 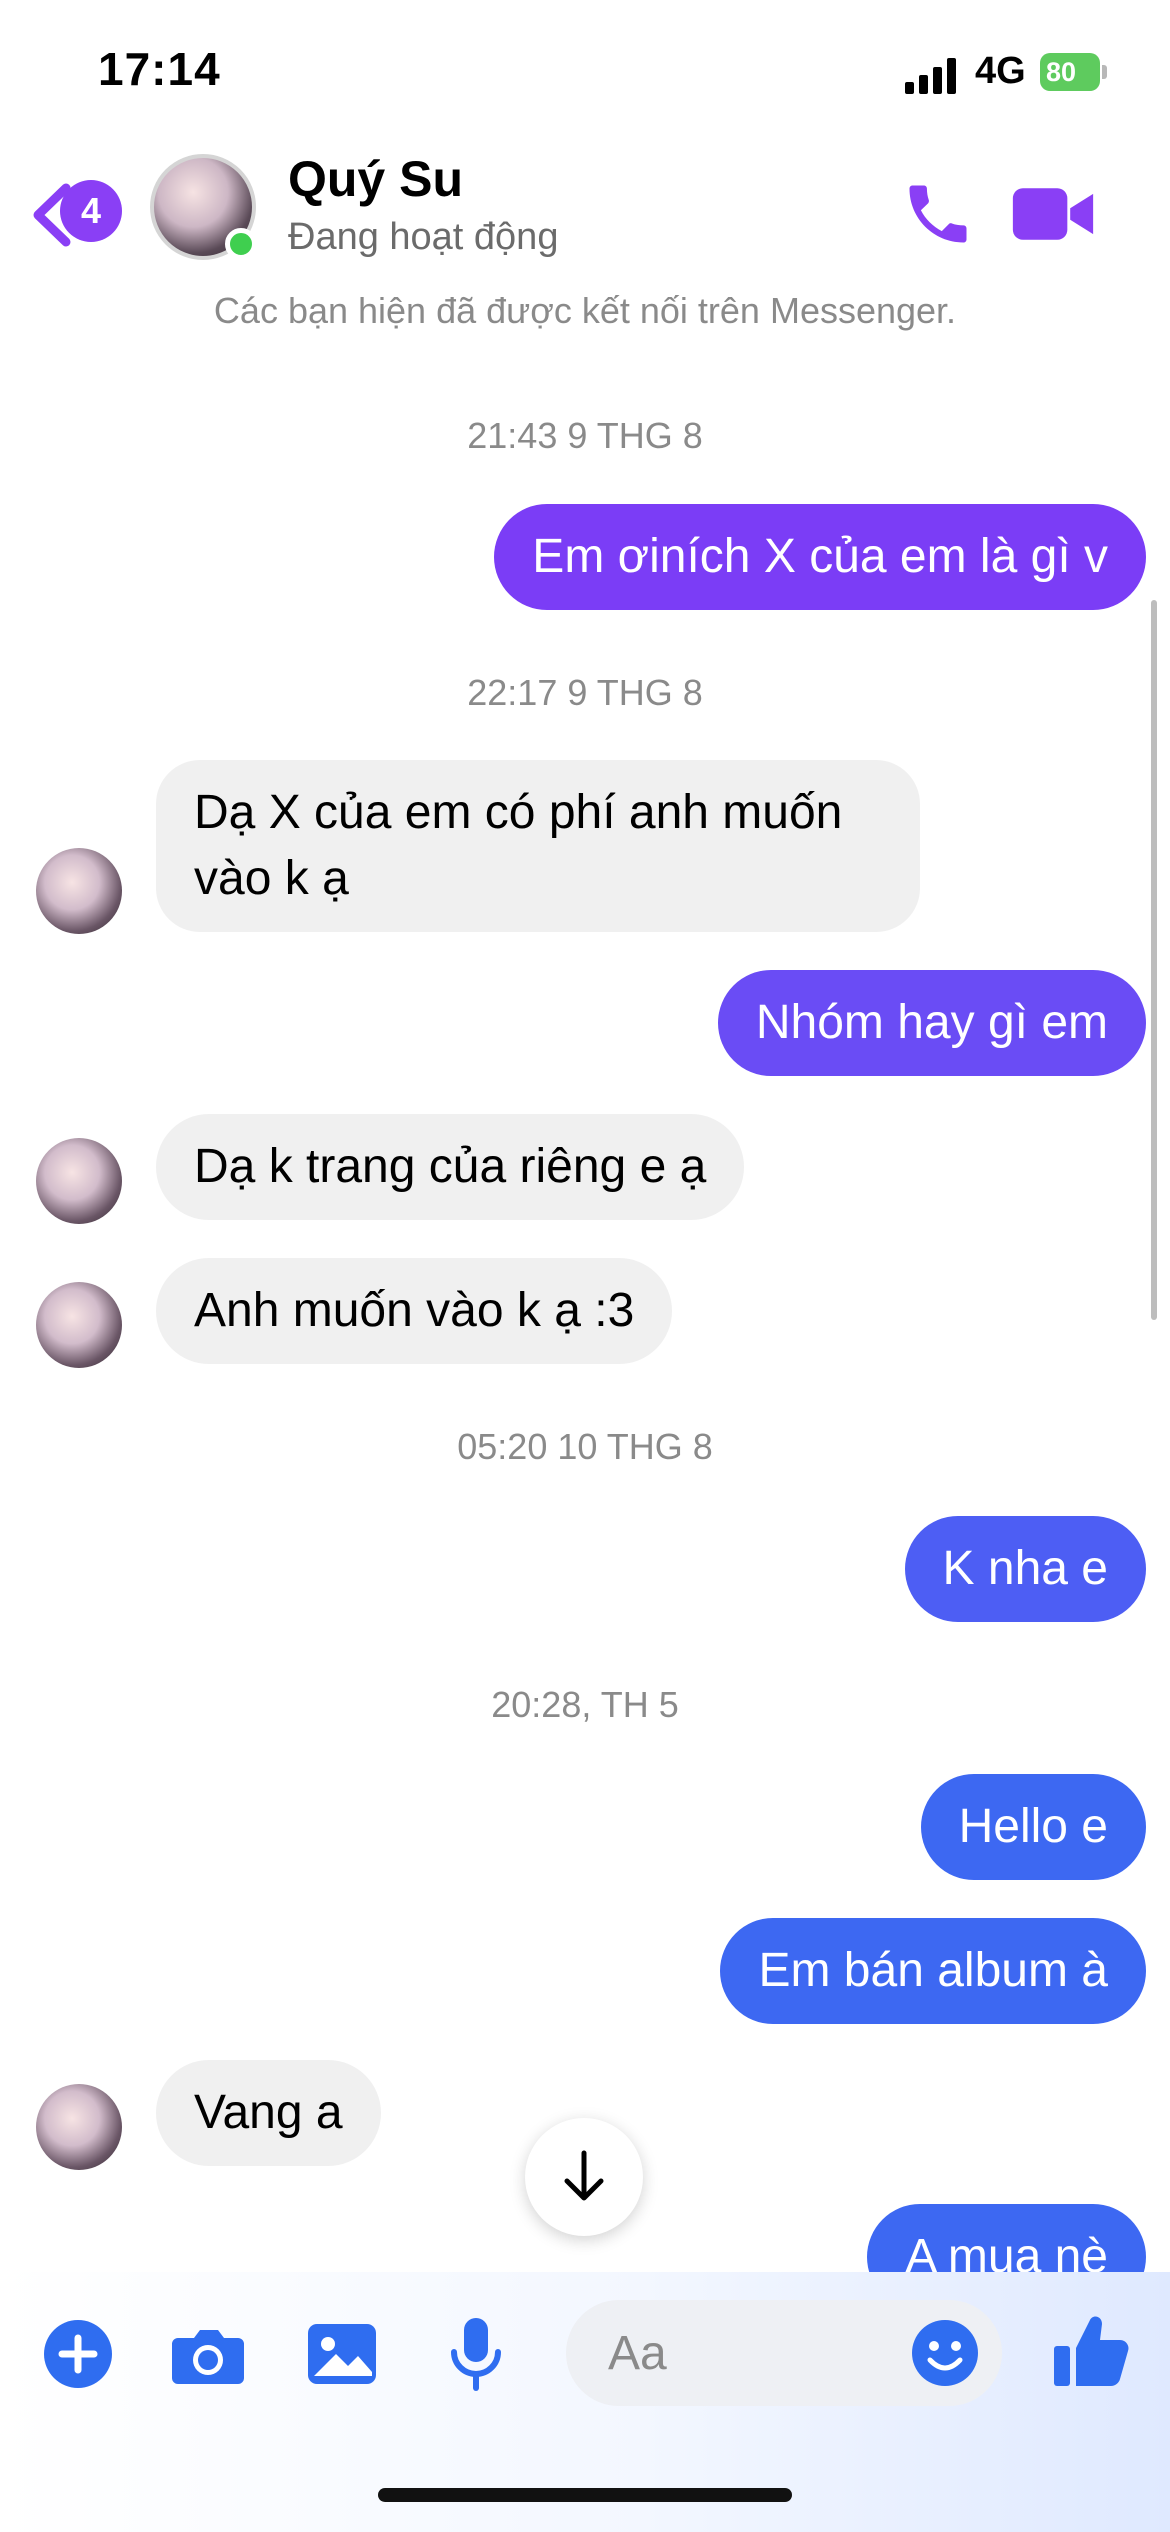 I want to click on incoming-message: Vang a, so click(x=268, y=2113).